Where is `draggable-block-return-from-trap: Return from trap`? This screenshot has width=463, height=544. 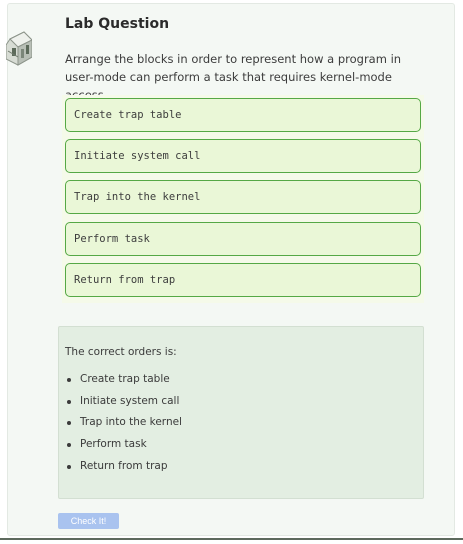
draggable-block-return-from-trap: Return from trap is located at coordinates (243, 280).